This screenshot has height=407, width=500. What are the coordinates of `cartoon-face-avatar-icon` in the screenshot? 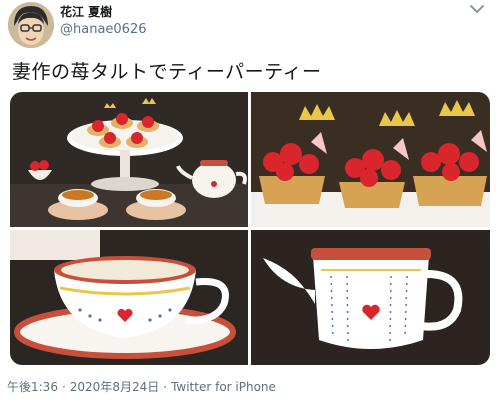 It's located at (31, 25).